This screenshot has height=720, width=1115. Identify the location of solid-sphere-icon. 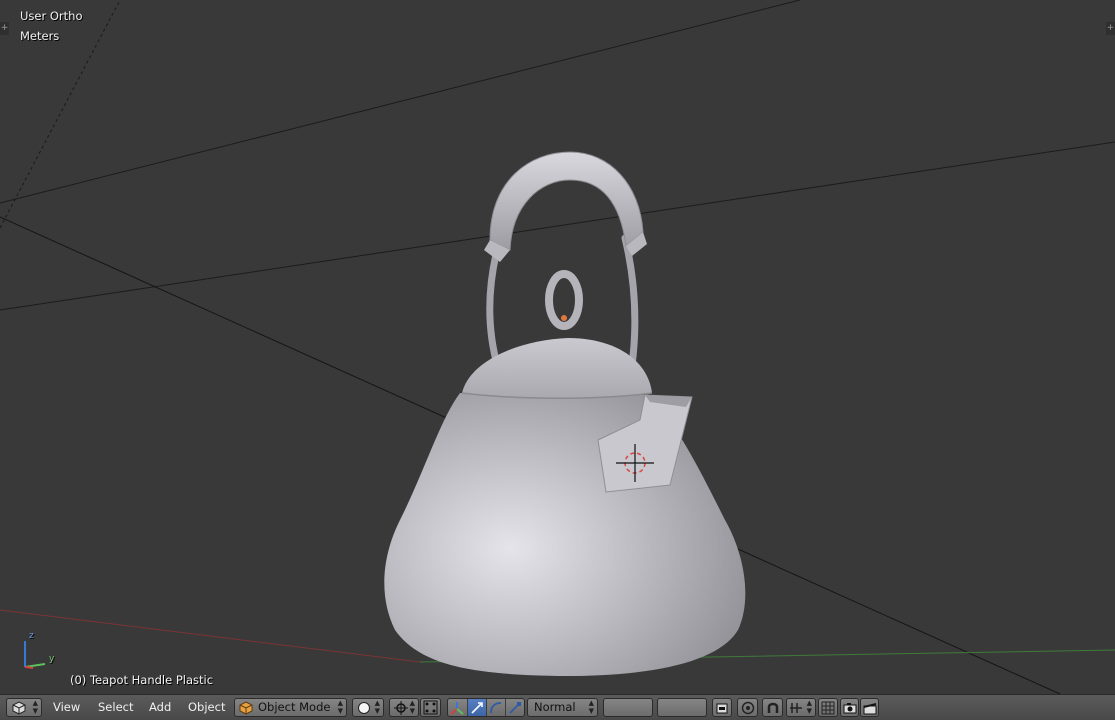
(364, 708).